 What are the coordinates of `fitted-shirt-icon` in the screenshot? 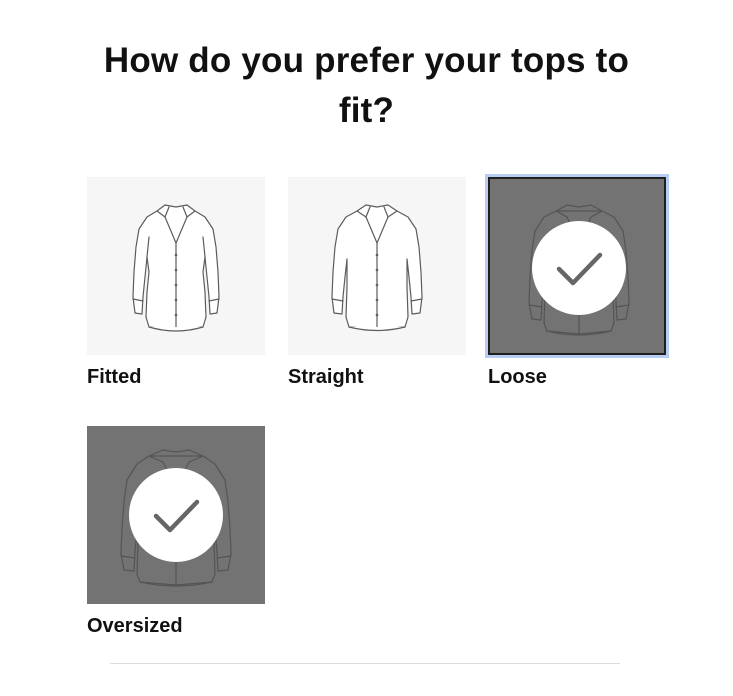 It's located at (176, 268).